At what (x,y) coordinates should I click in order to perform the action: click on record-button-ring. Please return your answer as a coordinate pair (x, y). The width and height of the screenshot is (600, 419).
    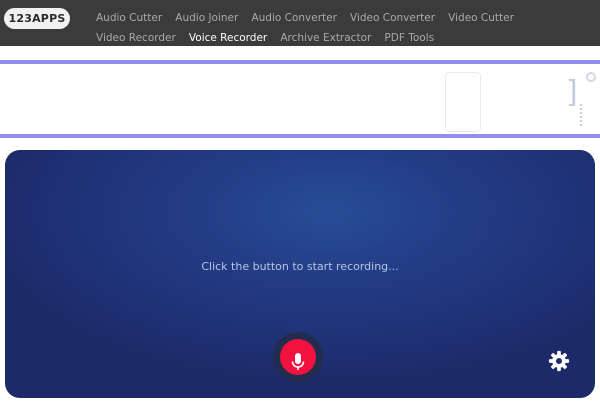
    Looking at the image, I should click on (298, 357).